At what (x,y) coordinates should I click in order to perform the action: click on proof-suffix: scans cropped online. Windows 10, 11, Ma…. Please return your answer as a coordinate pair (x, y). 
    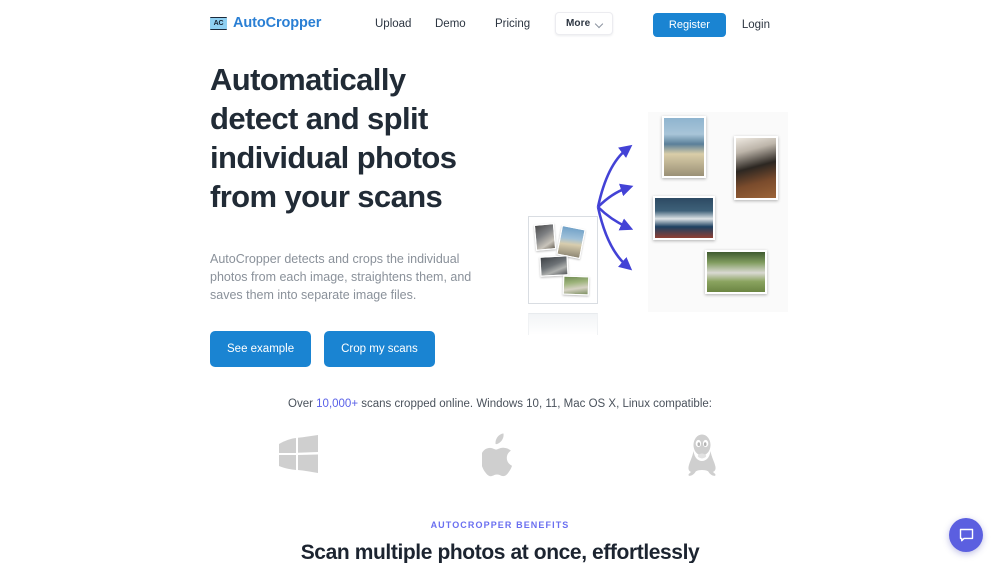
    Looking at the image, I should click on (535, 404).